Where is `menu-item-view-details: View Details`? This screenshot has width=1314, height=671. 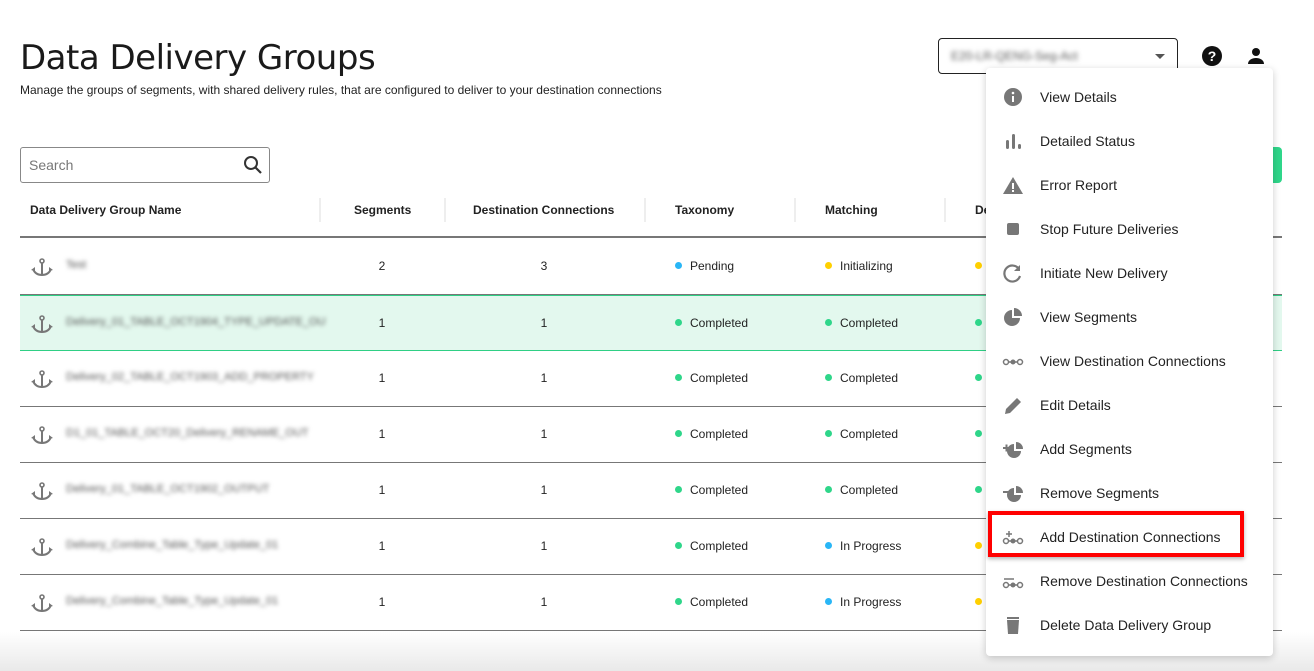 menu-item-view-details: View Details is located at coordinates (1129, 97).